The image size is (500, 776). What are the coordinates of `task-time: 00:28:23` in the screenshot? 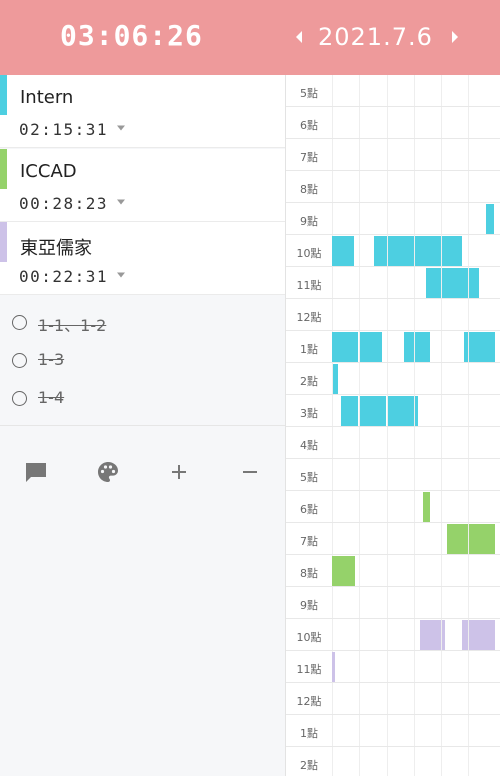 It's located at (64, 203).